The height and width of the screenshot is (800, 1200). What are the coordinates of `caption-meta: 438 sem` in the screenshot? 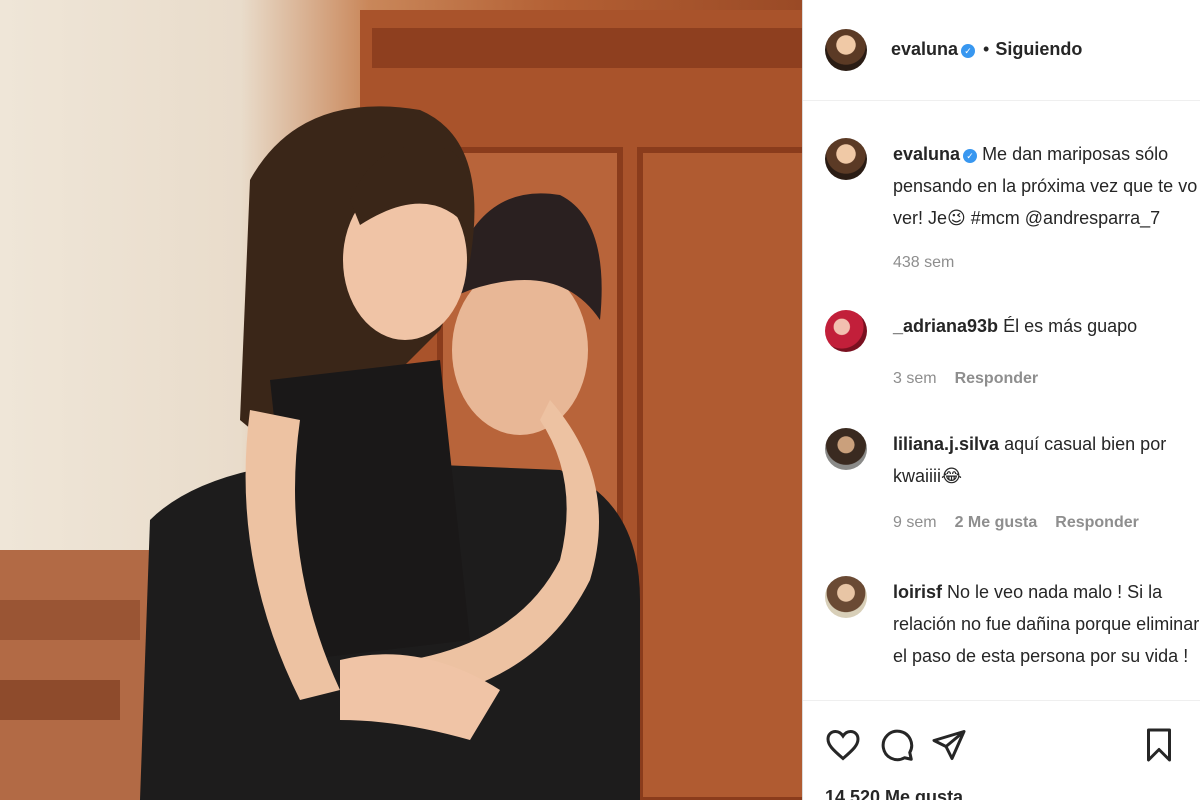 It's located at (932, 263).